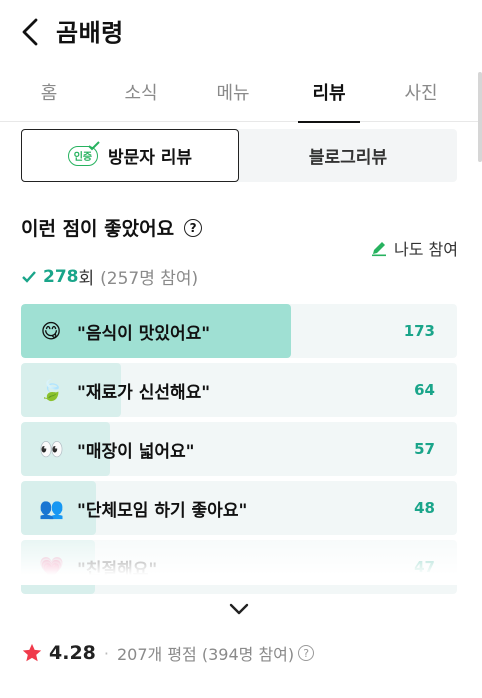 This screenshot has width=482, height=698. What do you see at coordinates (241, 560) in the screenshot?
I see `list-fade-overlay` at bounding box center [241, 560].